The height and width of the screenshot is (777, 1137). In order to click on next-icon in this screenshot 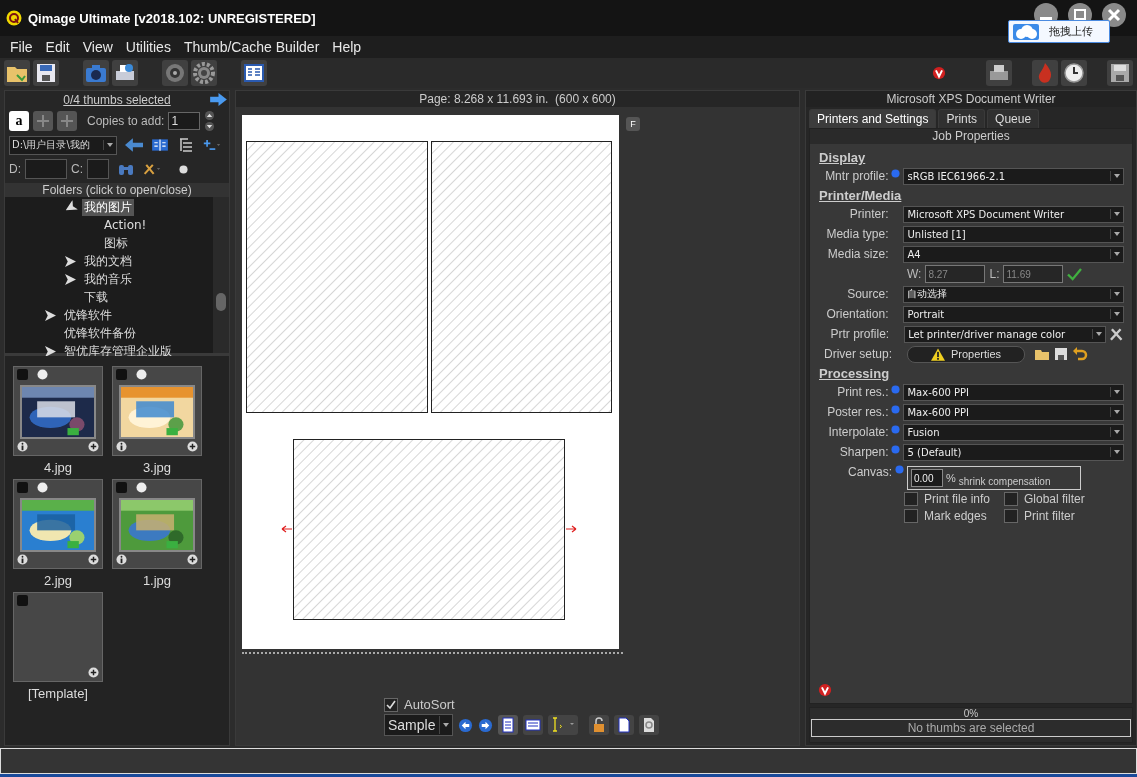, I will do `click(485, 725)`.